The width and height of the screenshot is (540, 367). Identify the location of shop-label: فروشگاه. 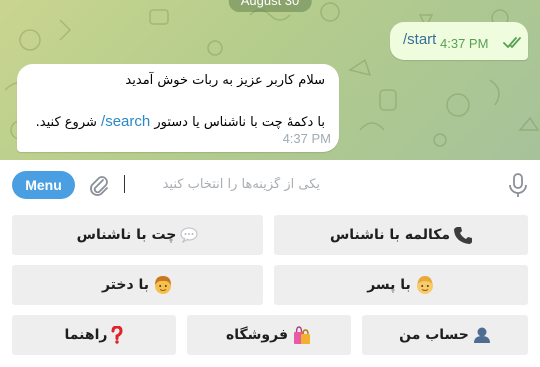
(257, 335).